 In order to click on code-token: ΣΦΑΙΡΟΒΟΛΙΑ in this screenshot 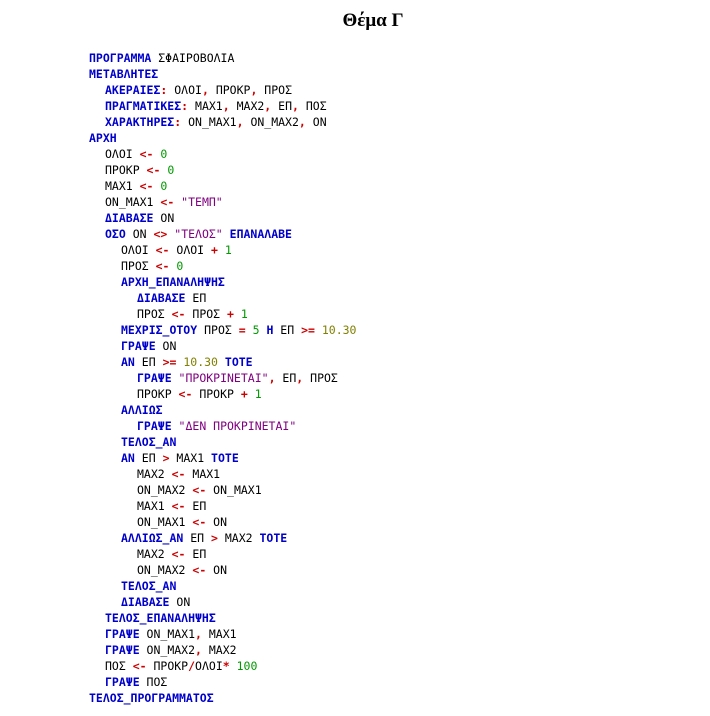, I will do `click(193, 58)`.